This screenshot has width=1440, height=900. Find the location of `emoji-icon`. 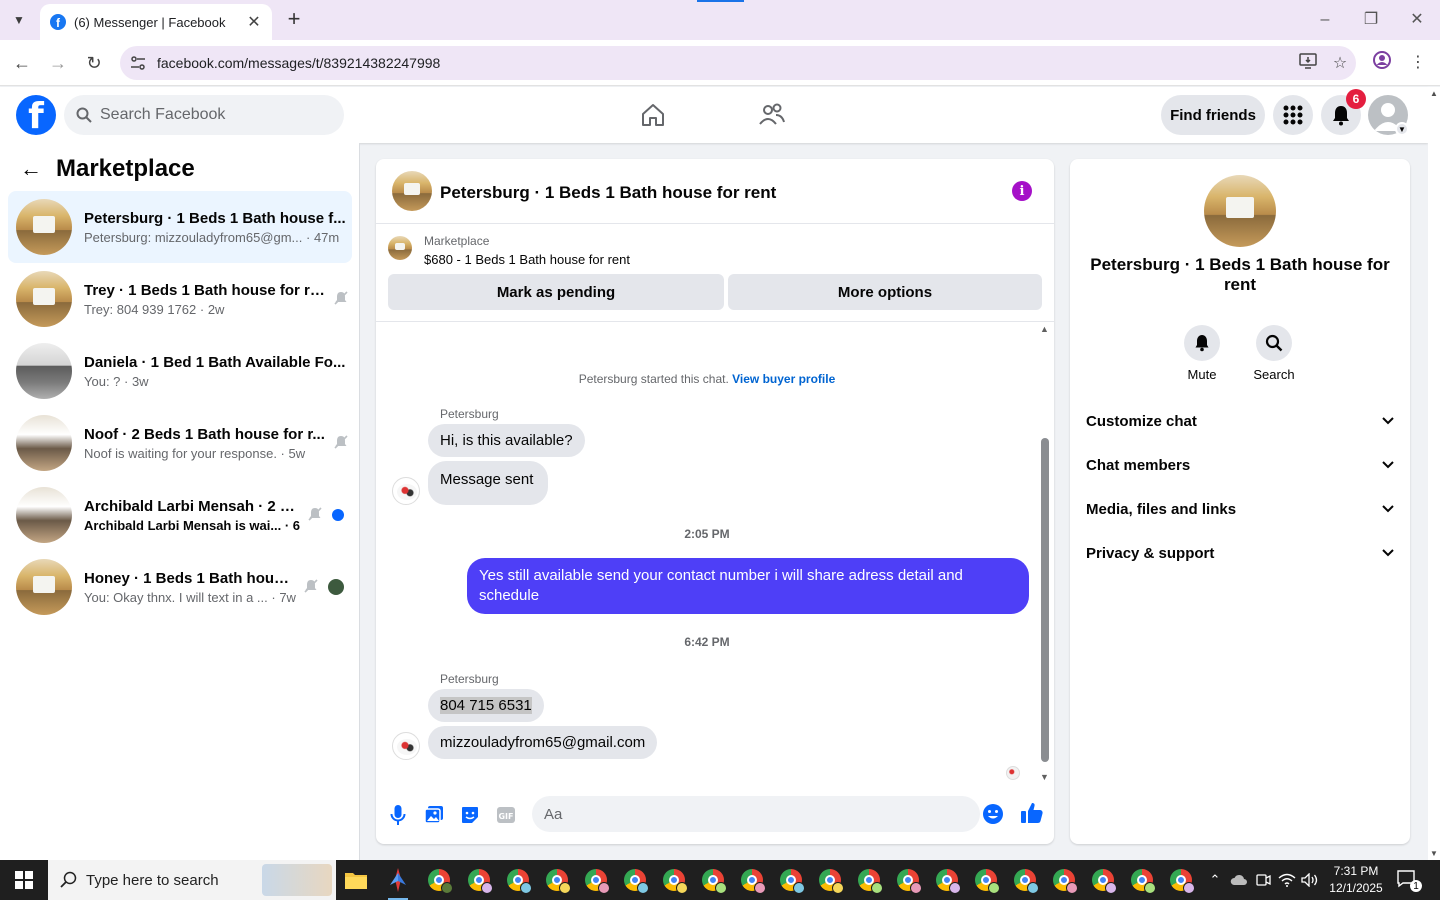

emoji-icon is located at coordinates (993, 814).